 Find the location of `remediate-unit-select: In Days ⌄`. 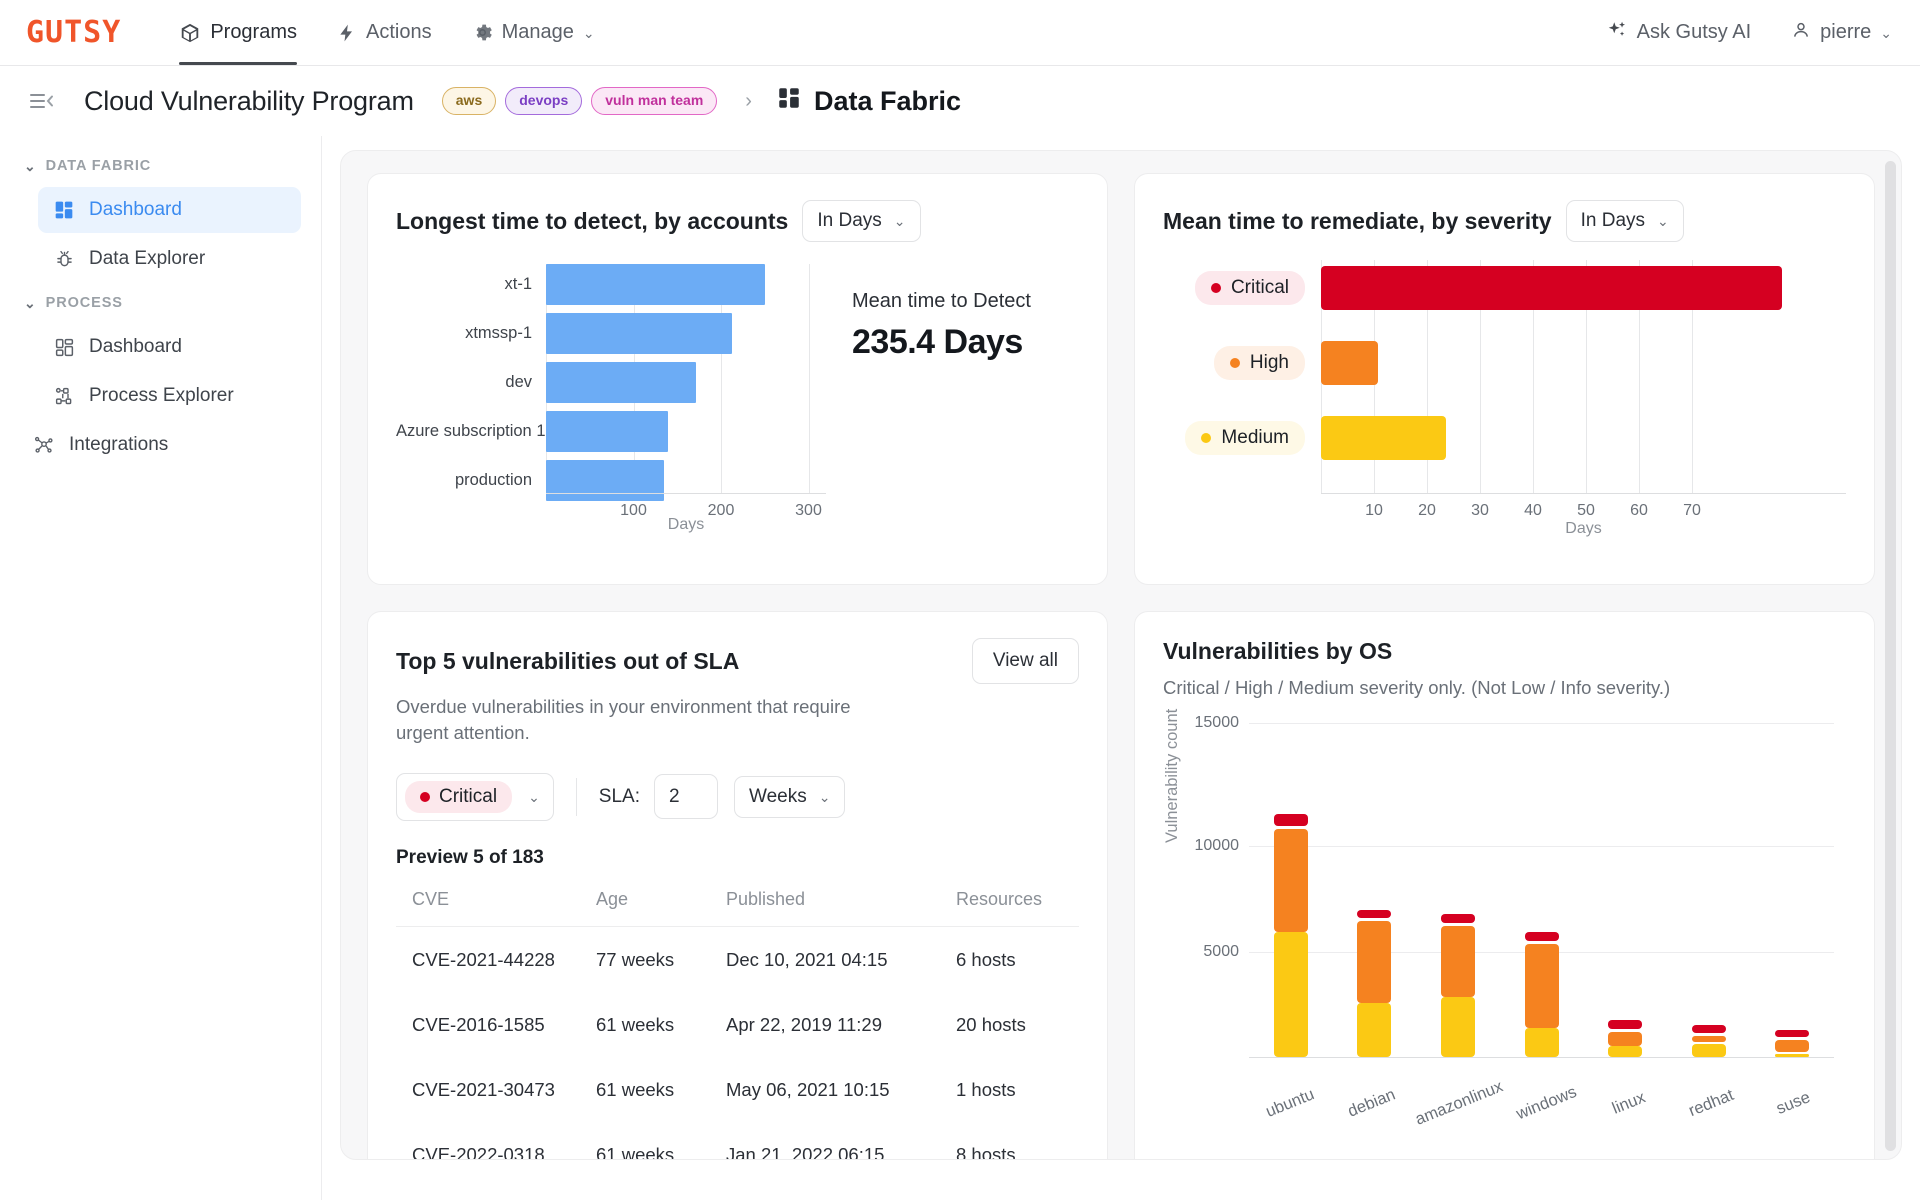

remediate-unit-select: In Days ⌄ is located at coordinates (1624, 221).